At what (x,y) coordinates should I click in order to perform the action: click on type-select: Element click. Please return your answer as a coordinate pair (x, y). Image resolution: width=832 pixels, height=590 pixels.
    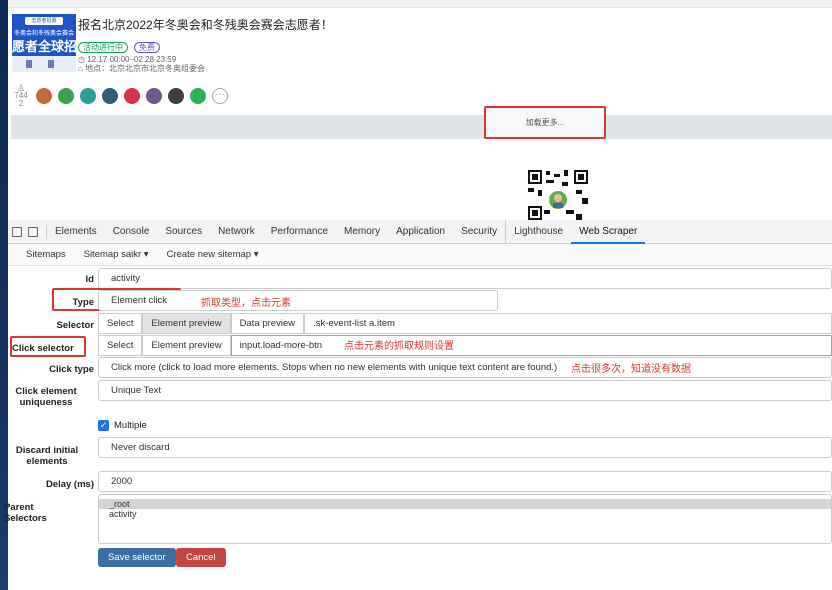
    Looking at the image, I should click on (298, 300).